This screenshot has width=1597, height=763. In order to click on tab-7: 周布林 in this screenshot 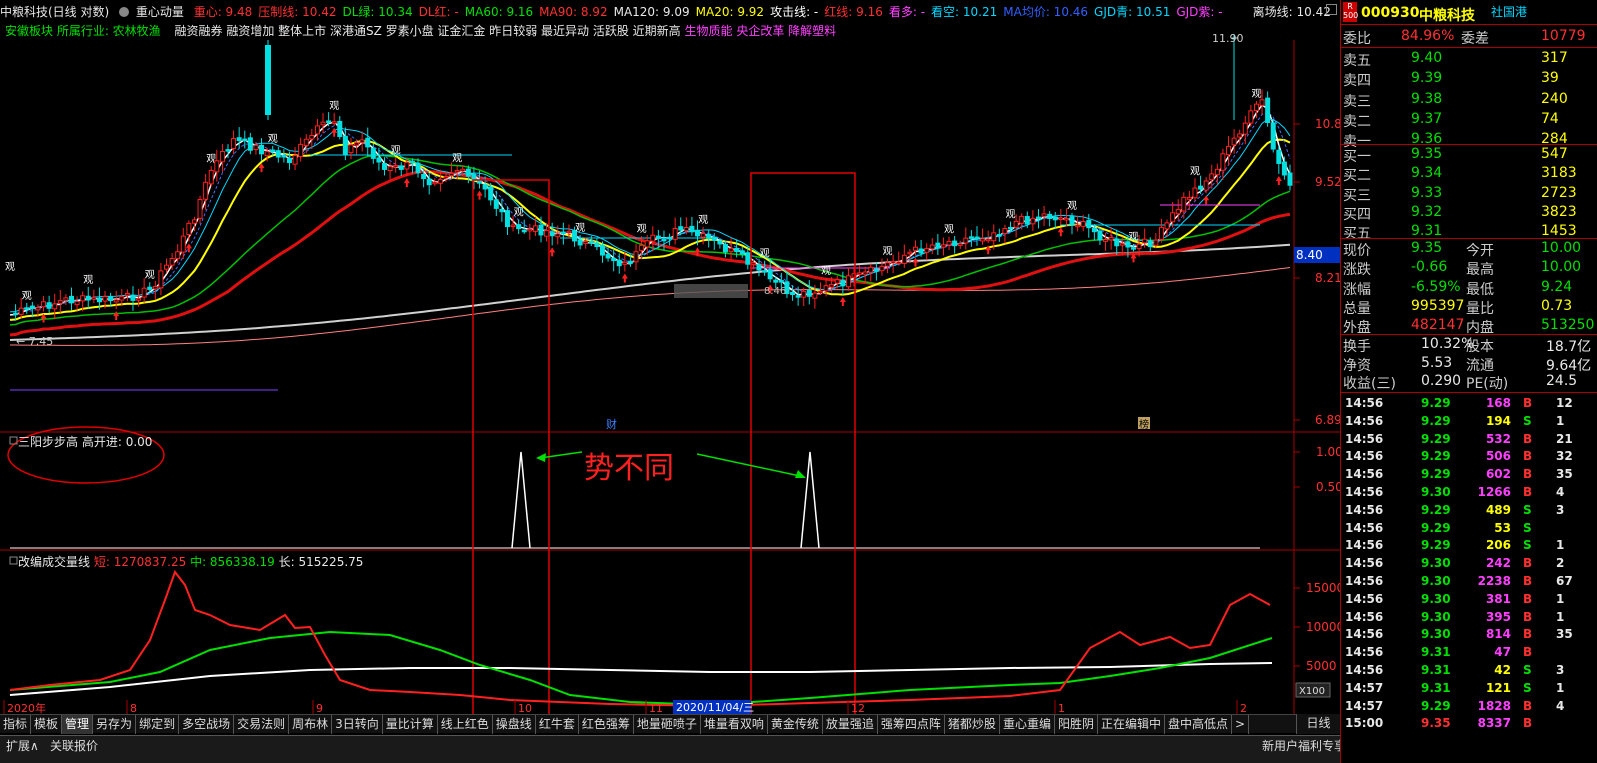, I will do `click(311, 724)`.